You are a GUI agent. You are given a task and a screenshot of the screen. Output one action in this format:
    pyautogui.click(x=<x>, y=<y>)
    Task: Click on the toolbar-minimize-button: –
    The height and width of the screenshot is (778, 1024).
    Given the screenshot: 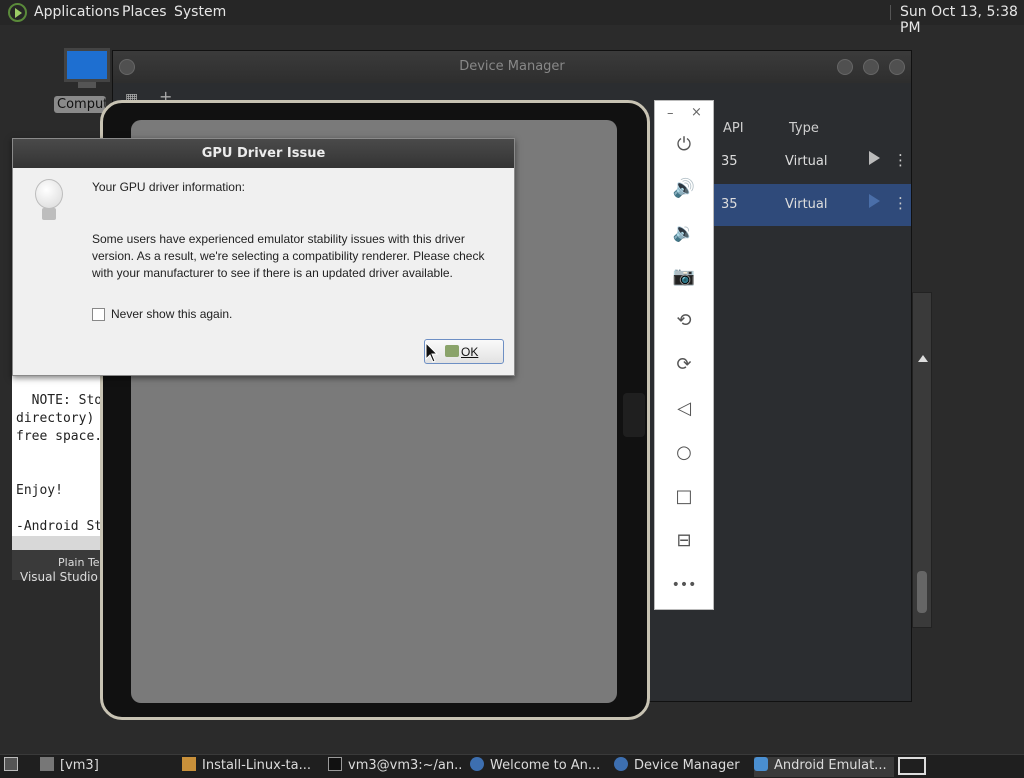 What is the action you would take?
    pyautogui.click(x=670, y=113)
    